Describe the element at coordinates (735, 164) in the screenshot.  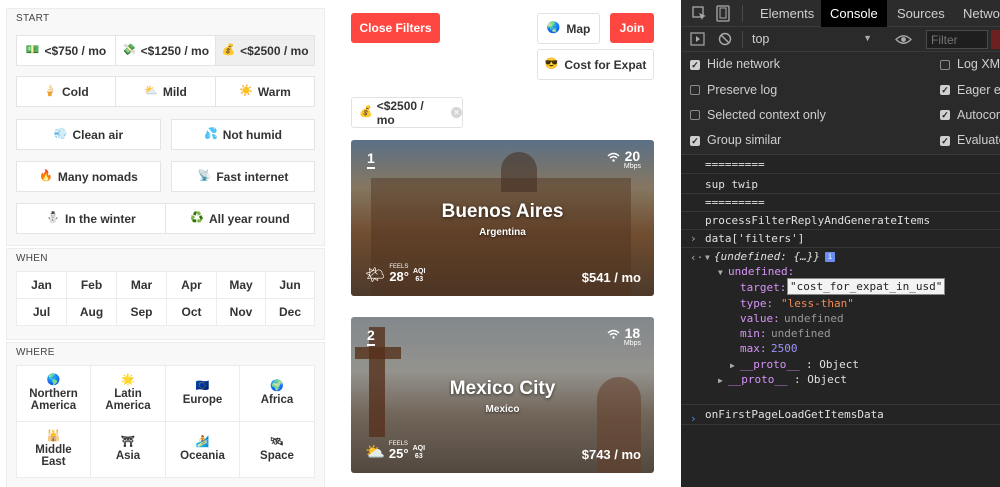
I see `log-text: =========` at that location.